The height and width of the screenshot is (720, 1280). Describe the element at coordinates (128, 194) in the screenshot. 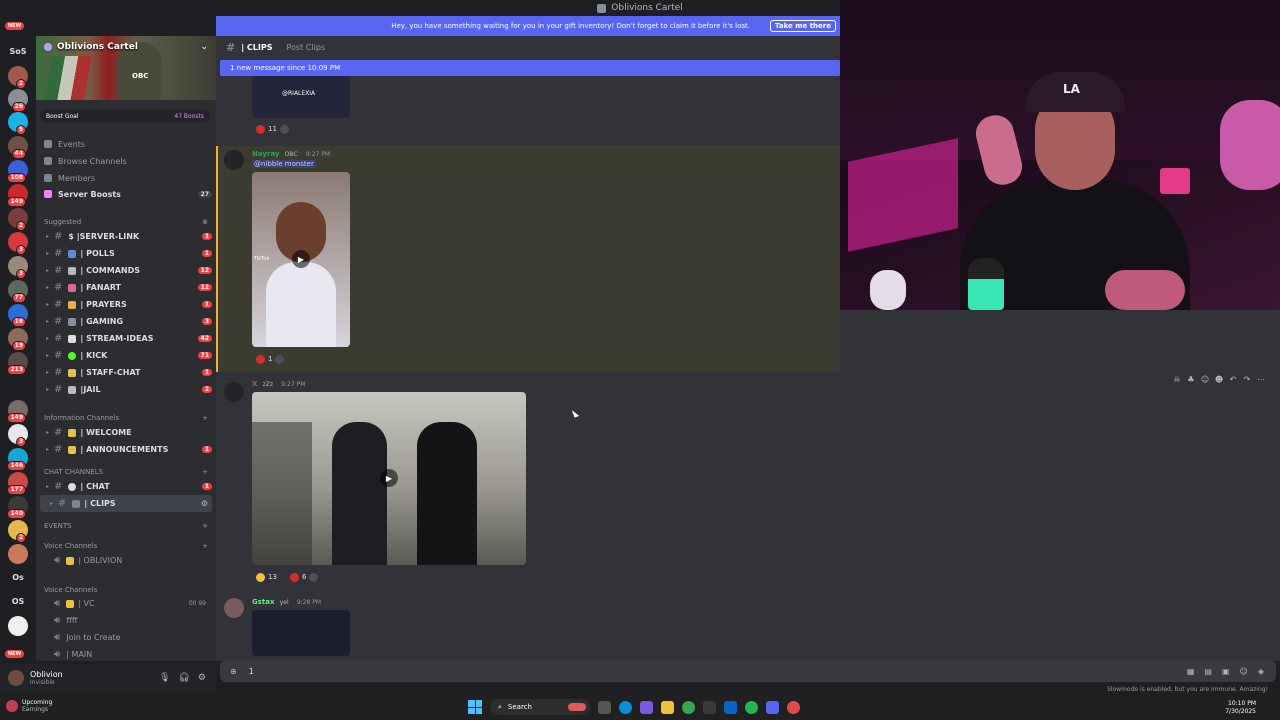

I see `menu-server-boosts: Server Boosts 27` at that location.